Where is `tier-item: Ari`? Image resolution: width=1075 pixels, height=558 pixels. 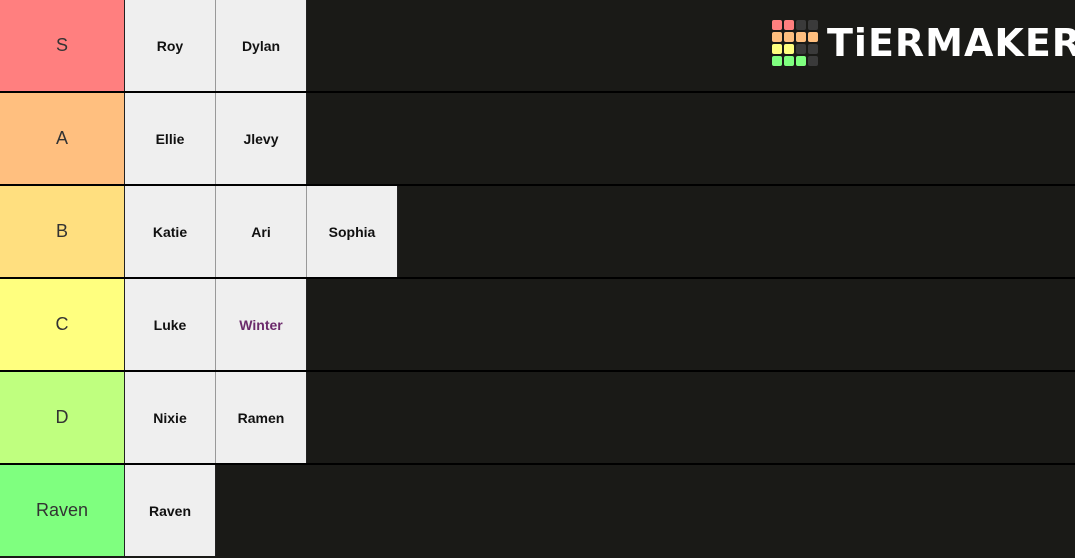 tier-item: Ari is located at coordinates (261, 231).